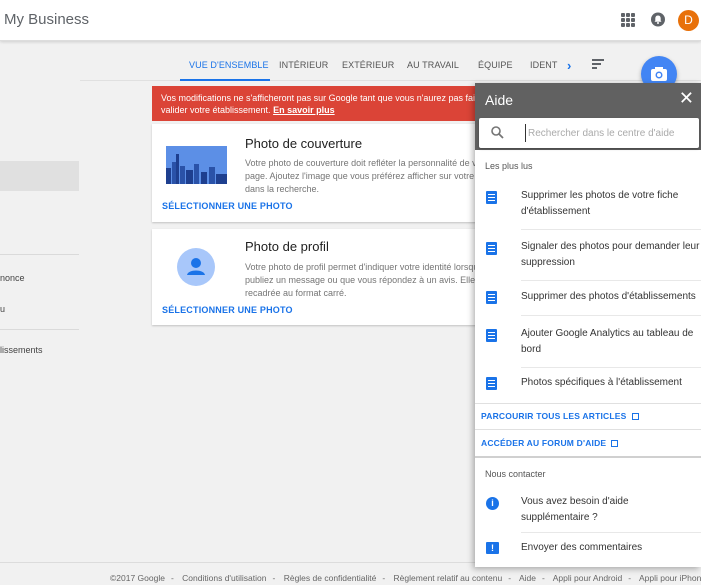 Image resolution: width=701 pixels, height=585 pixels. Describe the element at coordinates (196, 267) in the screenshot. I see `profile-avatar-icon` at that location.